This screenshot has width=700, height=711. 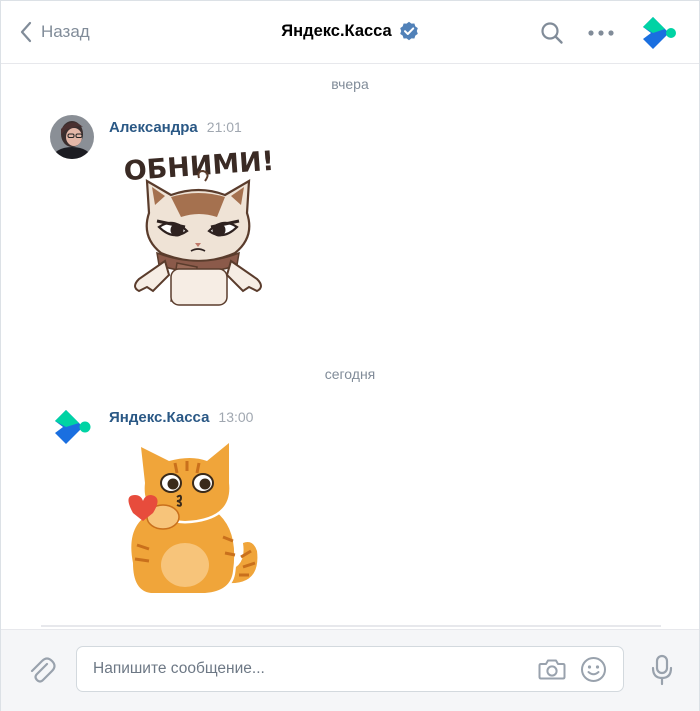 I want to click on chat-title: Яндекс.Касса, so click(x=336, y=31).